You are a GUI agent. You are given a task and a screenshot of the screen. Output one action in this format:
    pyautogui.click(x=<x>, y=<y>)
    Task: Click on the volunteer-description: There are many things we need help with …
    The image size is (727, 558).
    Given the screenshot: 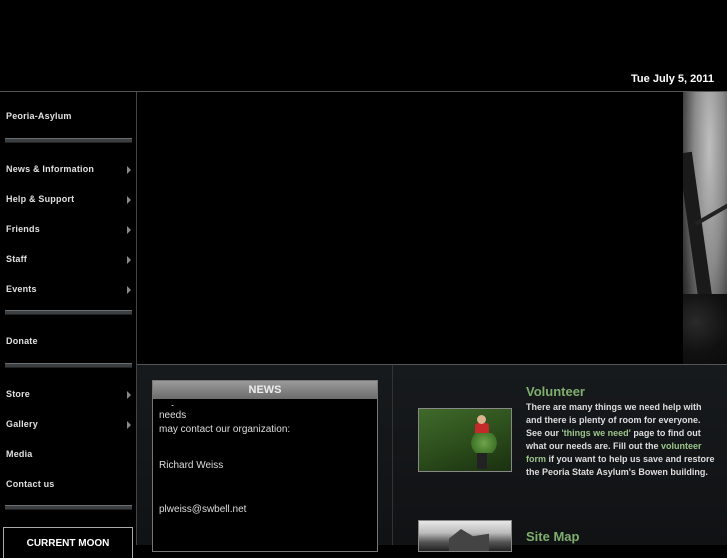 What is the action you would take?
    pyautogui.click(x=621, y=440)
    